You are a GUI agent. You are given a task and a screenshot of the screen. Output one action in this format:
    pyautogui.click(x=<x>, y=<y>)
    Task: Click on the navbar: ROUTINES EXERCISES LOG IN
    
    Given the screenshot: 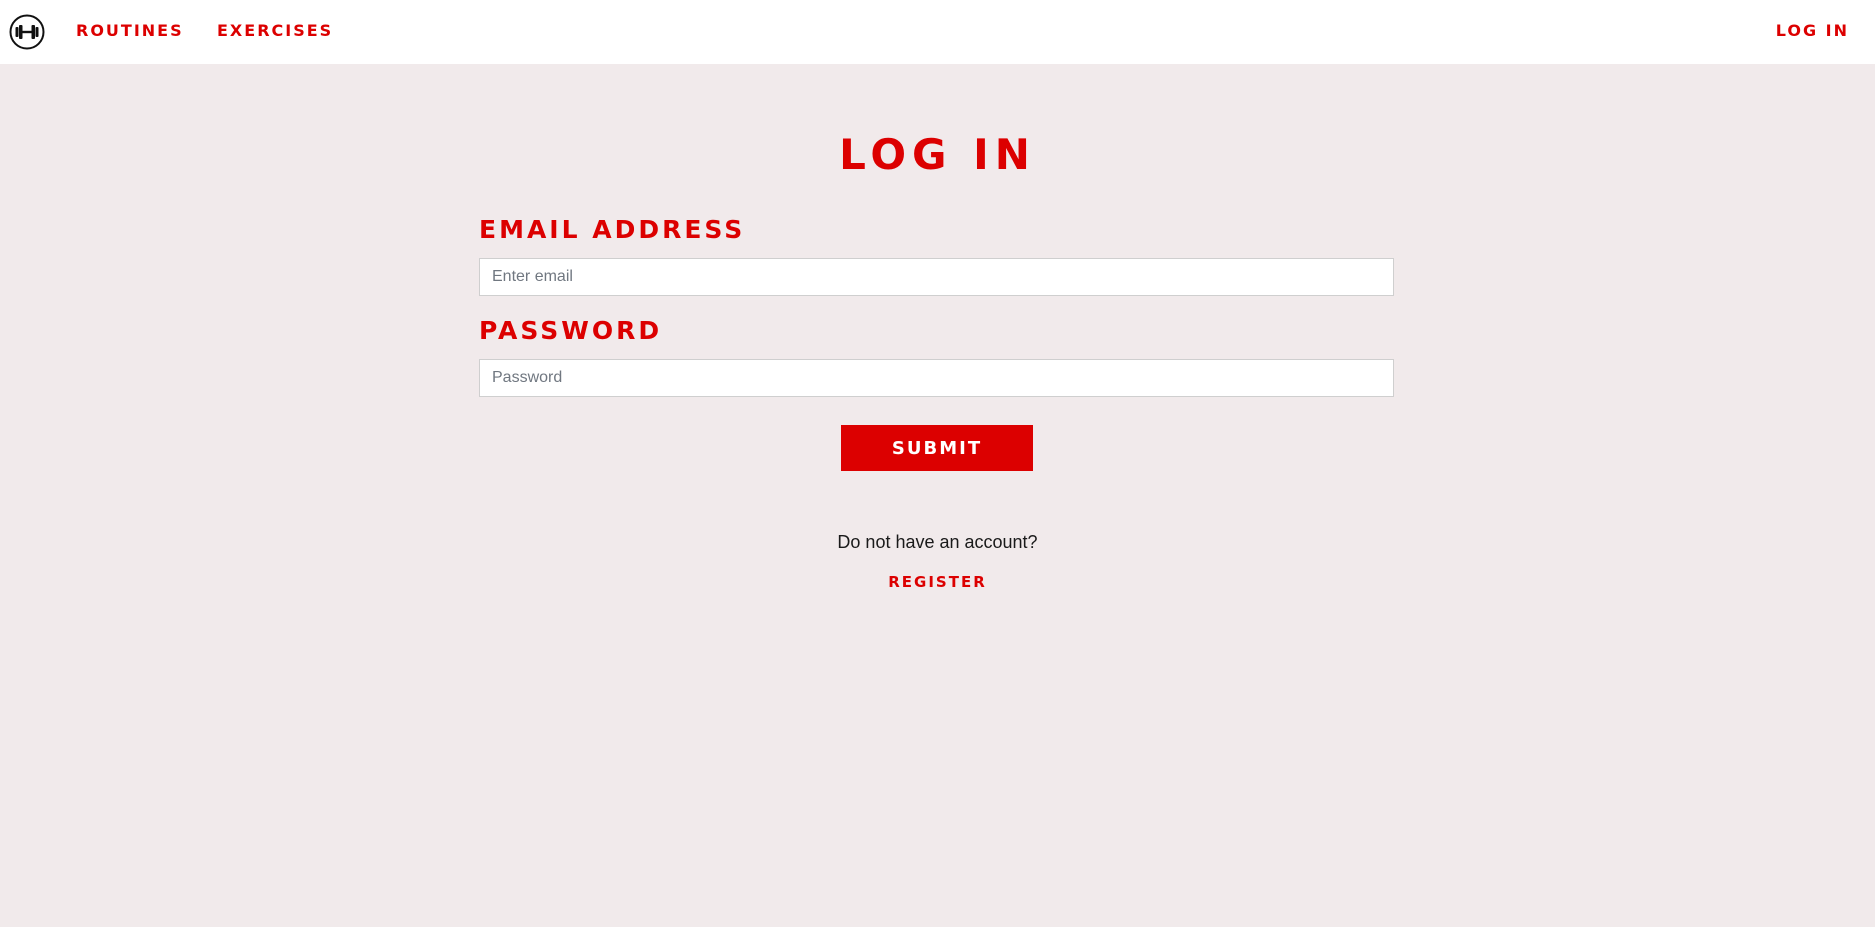 What is the action you would take?
    pyautogui.click(x=937, y=32)
    